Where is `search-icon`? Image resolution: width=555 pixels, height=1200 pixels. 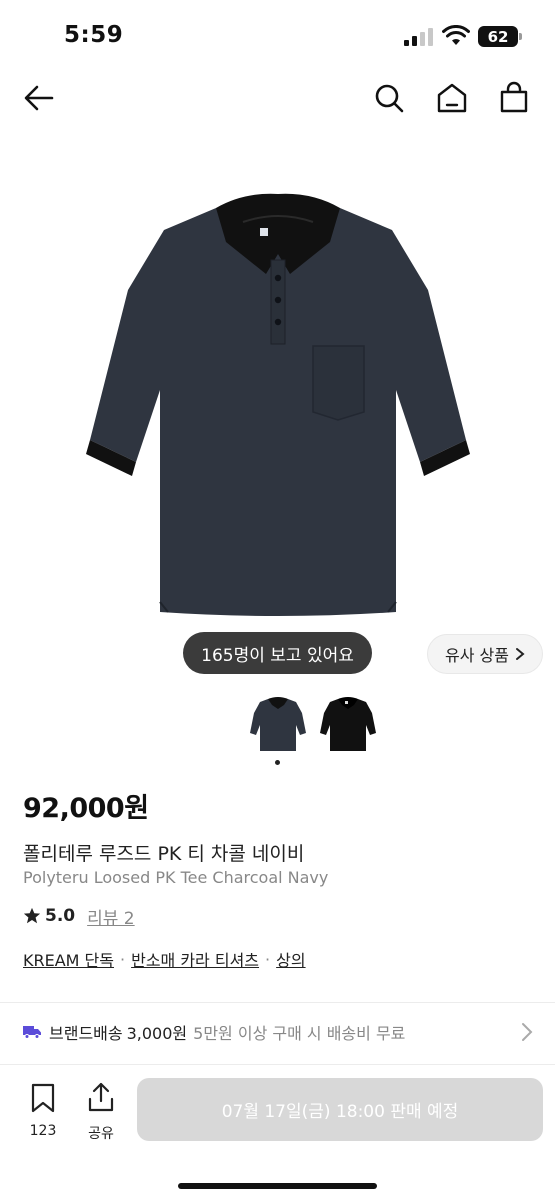
search-icon is located at coordinates (389, 98).